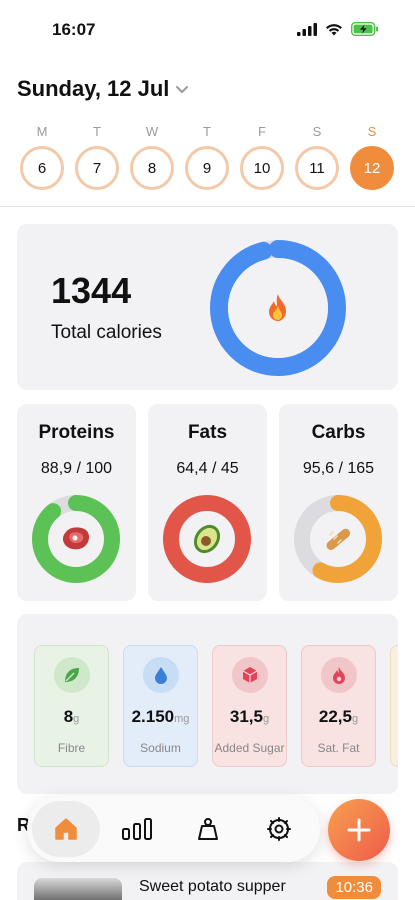 This screenshot has height=900, width=415. What do you see at coordinates (91, 290) in the screenshot?
I see `calories-value: 1344` at bounding box center [91, 290].